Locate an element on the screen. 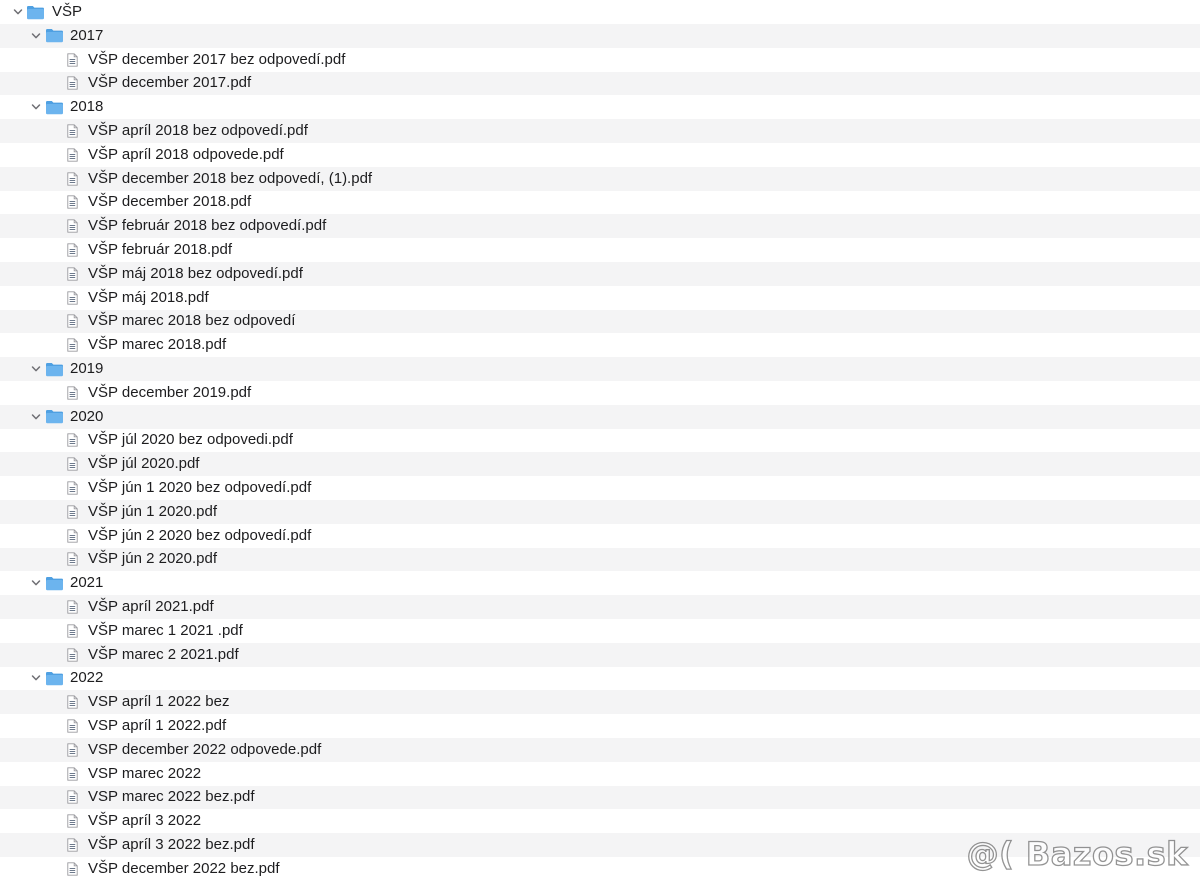 The height and width of the screenshot is (885, 1200). file-row: VŠP december 2022 bez.pdf is located at coordinates (600, 869).